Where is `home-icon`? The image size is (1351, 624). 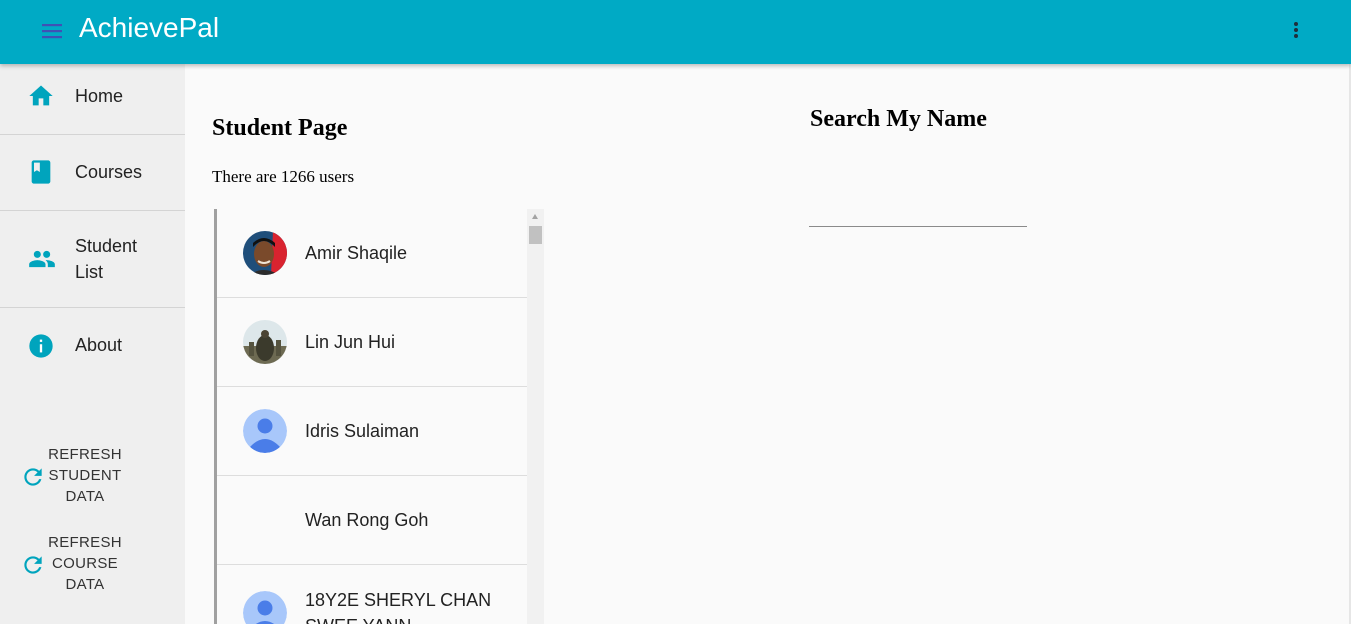 home-icon is located at coordinates (41, 96).